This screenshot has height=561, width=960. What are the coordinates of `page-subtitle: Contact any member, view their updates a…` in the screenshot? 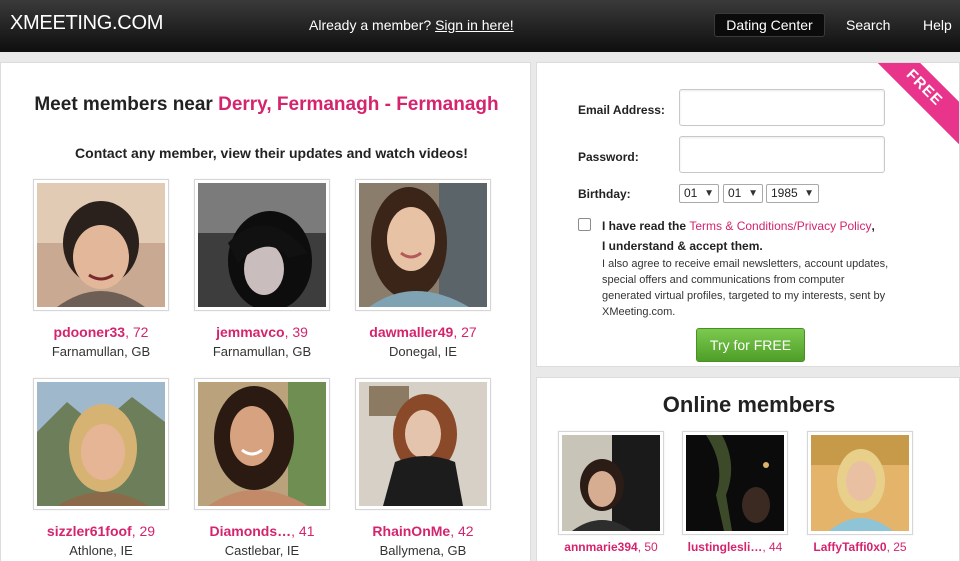 It's located at (271, 153).